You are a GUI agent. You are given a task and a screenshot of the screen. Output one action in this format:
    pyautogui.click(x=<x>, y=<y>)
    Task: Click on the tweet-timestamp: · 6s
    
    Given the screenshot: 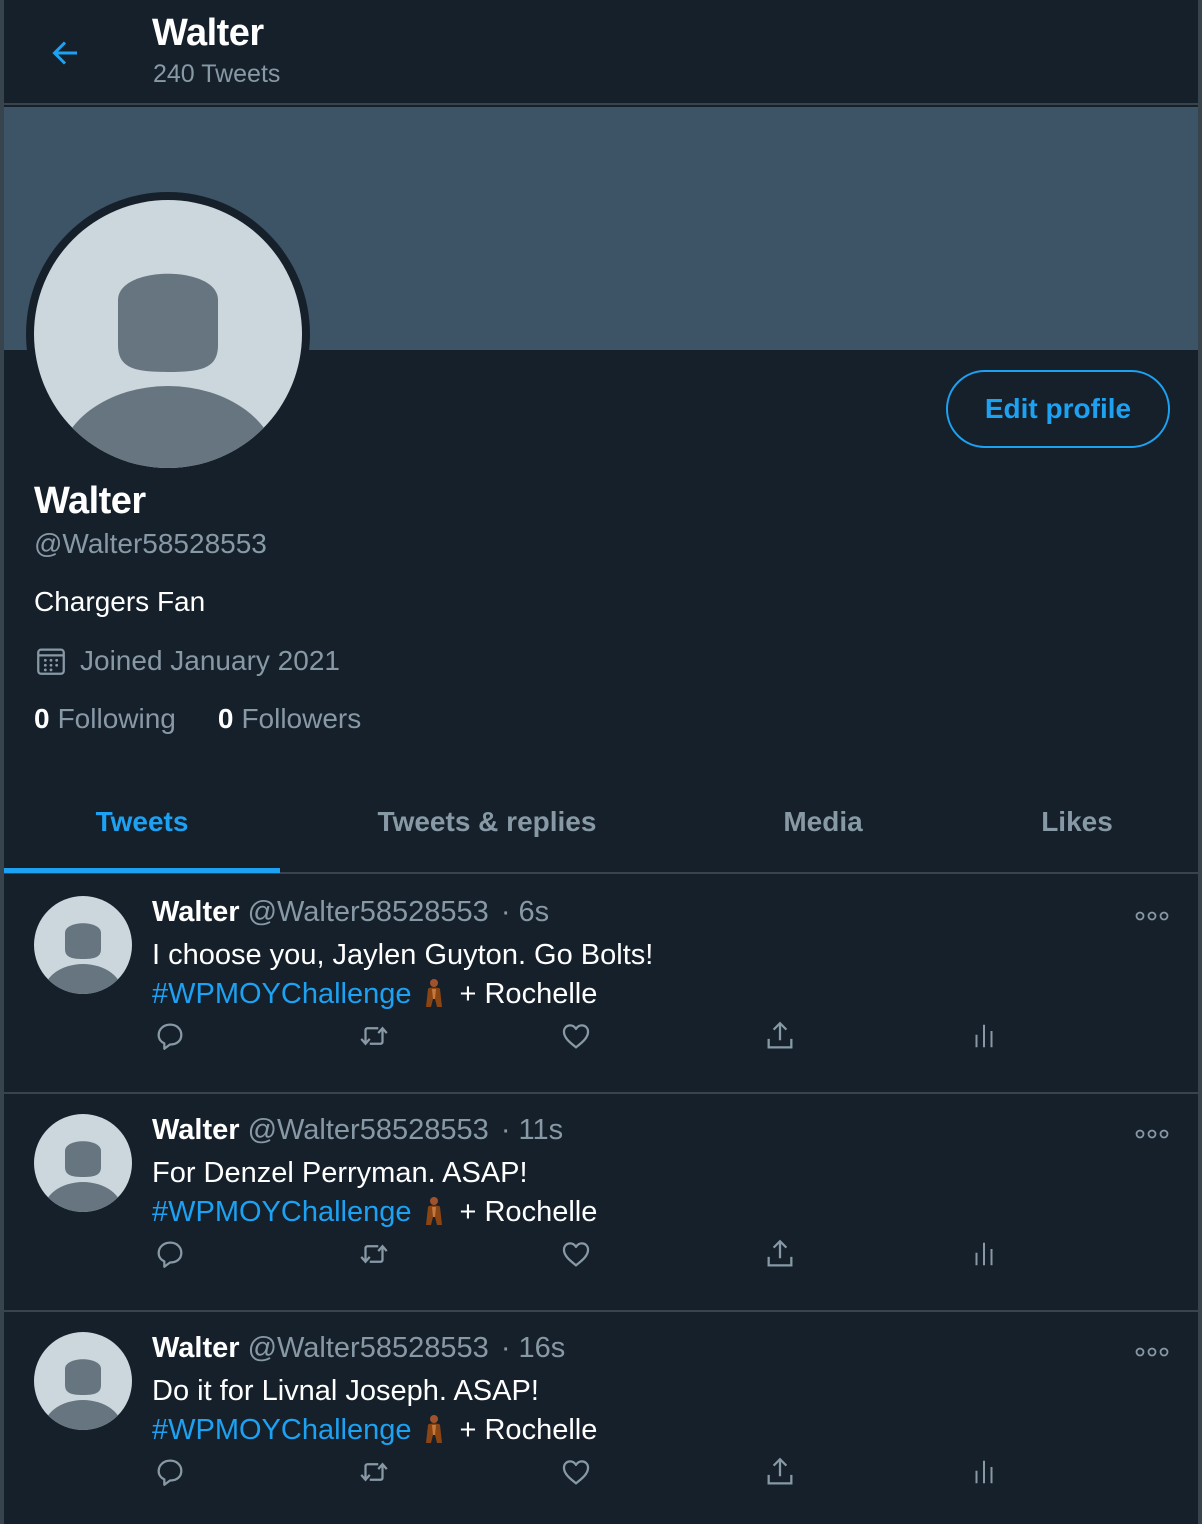 What is the action you would take?
    pyautogui.click(x=525, y=912)
    